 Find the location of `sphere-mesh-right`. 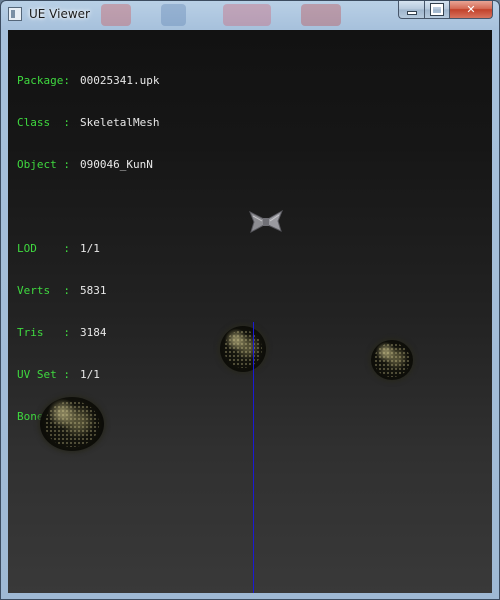

sphere-mesh-right is located at coordinates (392, 360).